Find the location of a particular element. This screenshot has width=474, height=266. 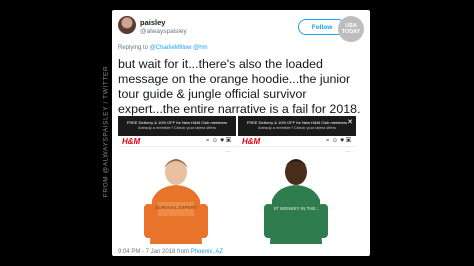

replying-to: Replying to @CharlieMillow @hm is located at coordinates (163, 48).